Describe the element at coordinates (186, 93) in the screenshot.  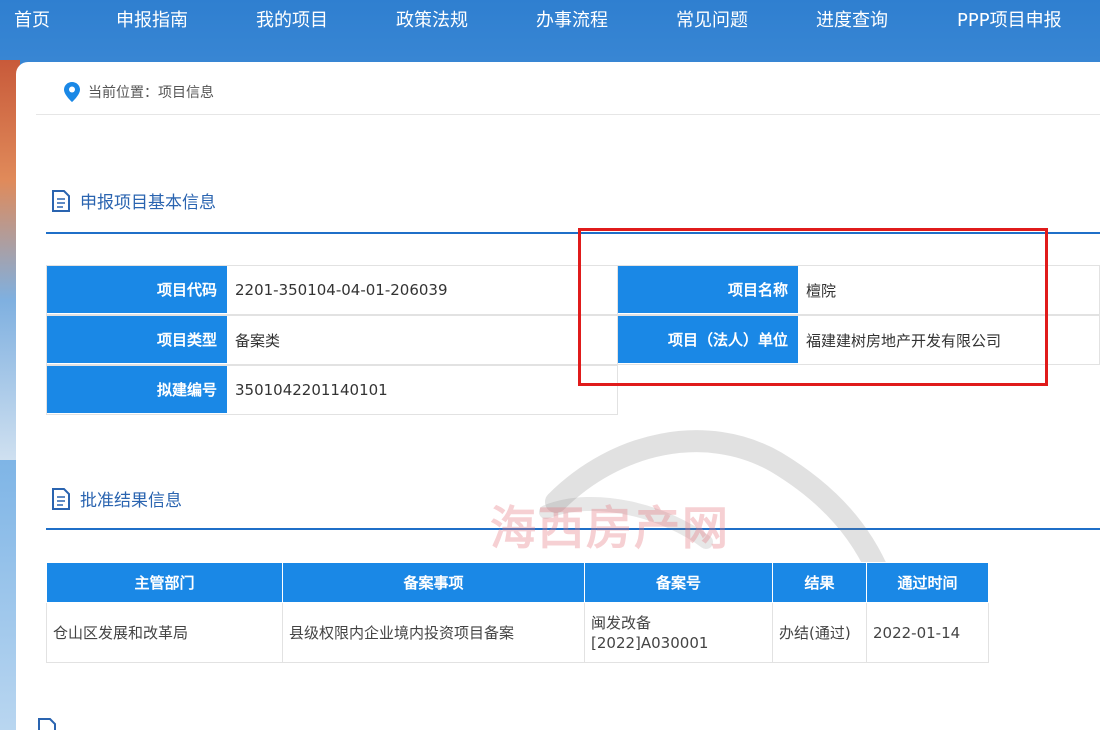
I see `breadcrumb-current: 项目信息` at that location.